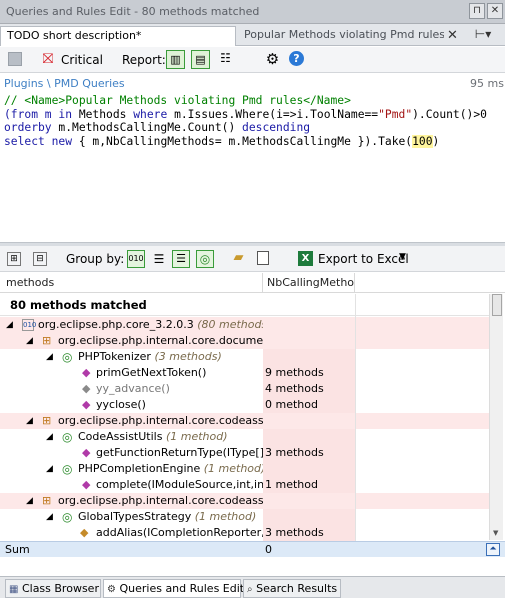 This screenshot has height=598, width=505. What do you see at coordinates (344, 34) in the screenshot?
I see `tab-label: Popular Methods violating Pmd rules` at bounding box center [344, 34].